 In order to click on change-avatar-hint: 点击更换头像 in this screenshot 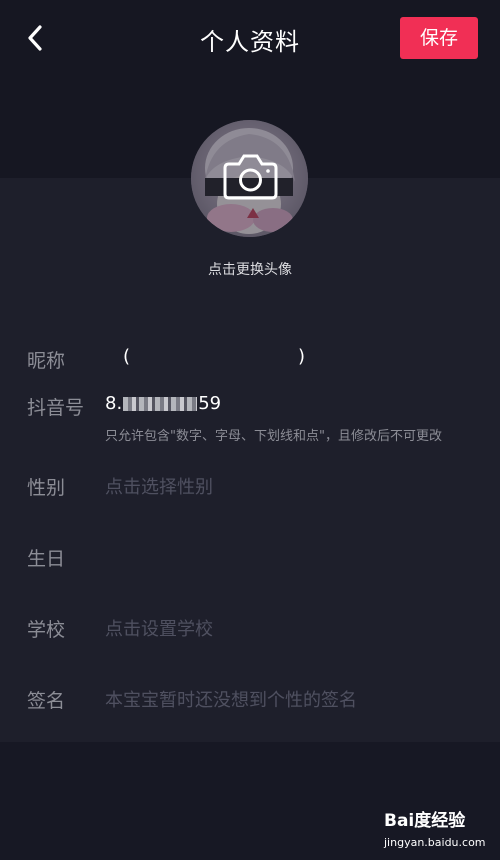, I will do `click(250, 269)`.